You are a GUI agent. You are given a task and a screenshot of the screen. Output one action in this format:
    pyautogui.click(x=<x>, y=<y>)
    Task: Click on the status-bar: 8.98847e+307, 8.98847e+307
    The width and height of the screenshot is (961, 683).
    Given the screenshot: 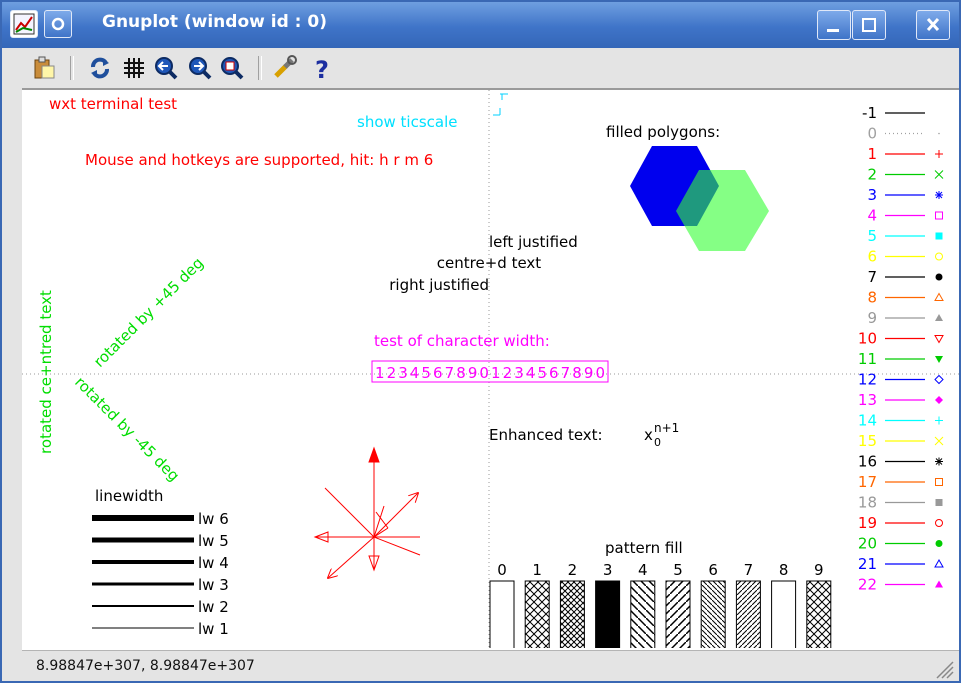 What is the action you would take?
    pyautogui.click(x=490, y=665)
    